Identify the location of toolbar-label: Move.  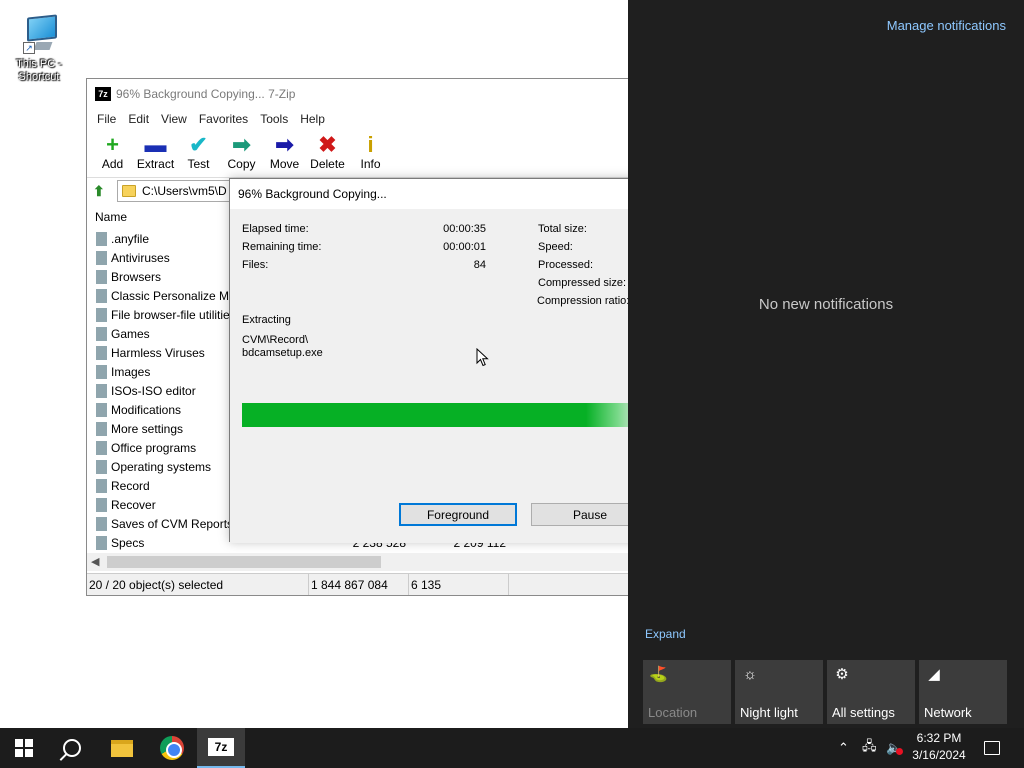
(284, 164).